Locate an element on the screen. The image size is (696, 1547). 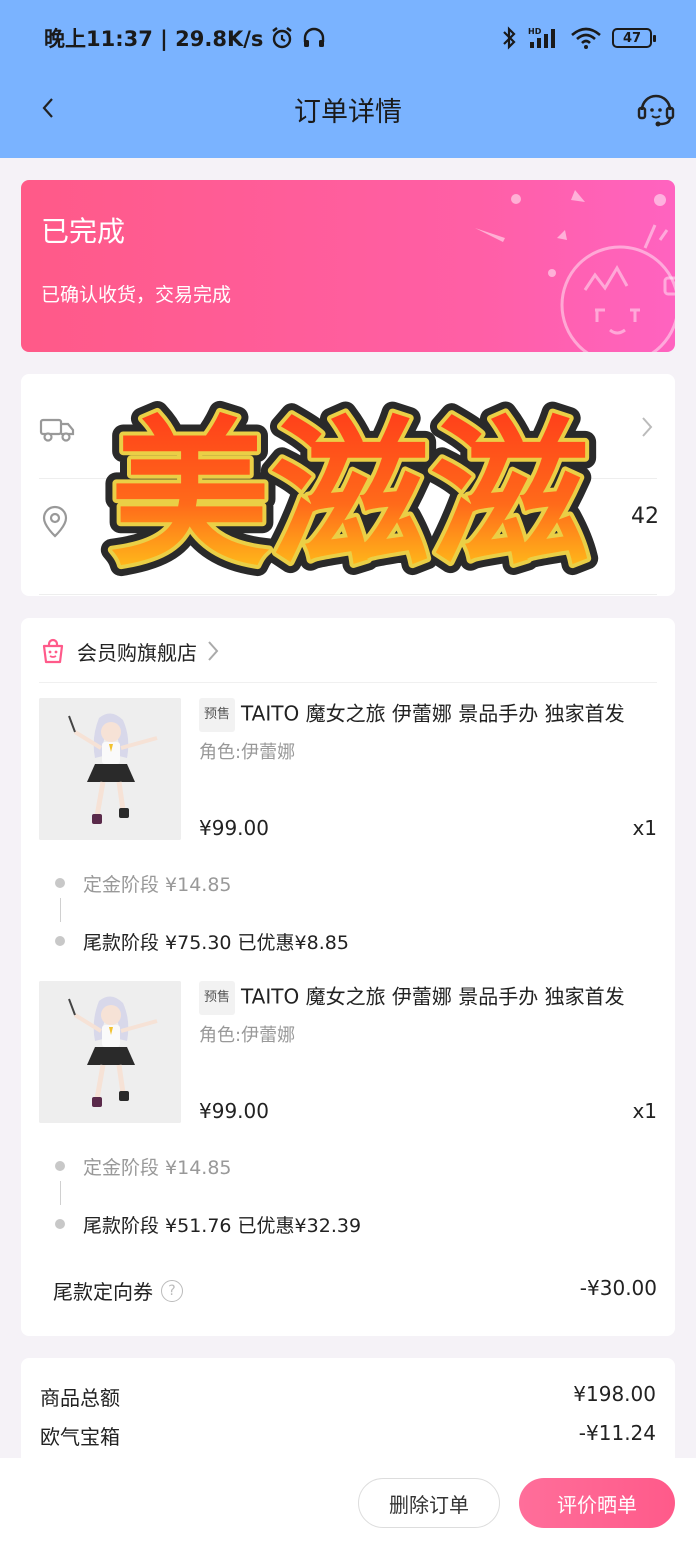
price-summary-card: 商品总额 ¥198.00 欧气宝箱 -¥11.24 is located at coordinates (348, 1413).